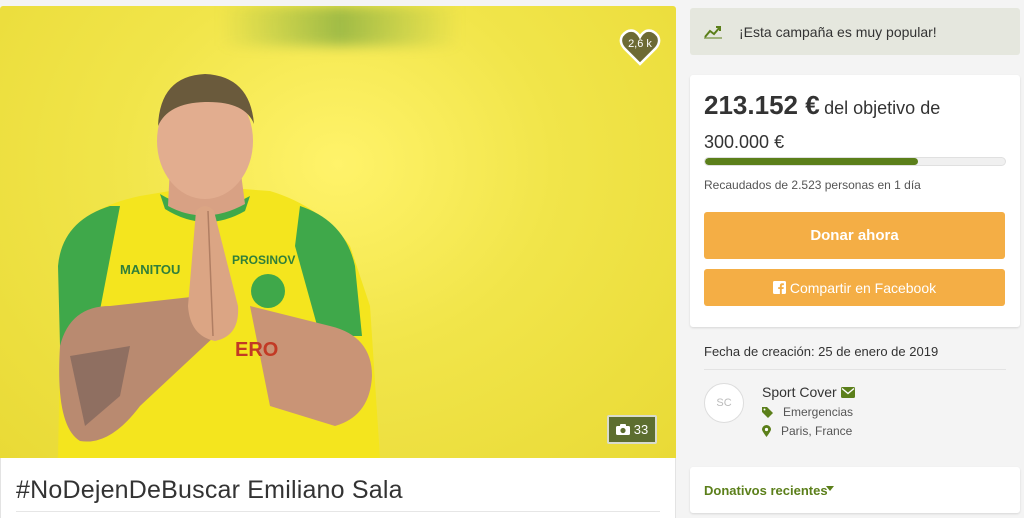  I want to click on popular-text: ¡Esta campaña es muy popular!, so click(838, 31).